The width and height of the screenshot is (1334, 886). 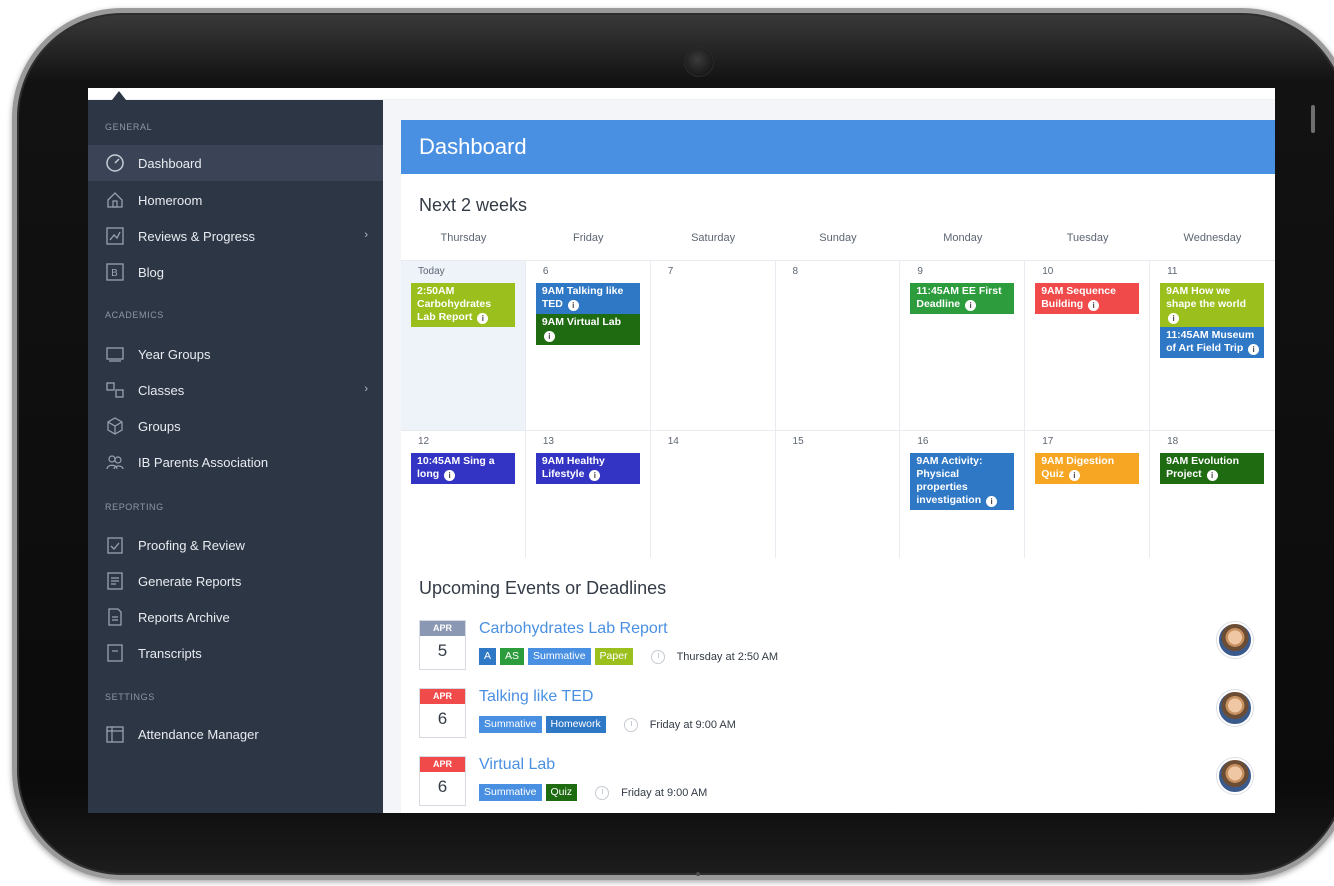 What do you see at coordinates (587, 468) in the screenshot?
I see `calendar-event: 9AM Healthy Lifestyle i` at bounding box center [587, 468].